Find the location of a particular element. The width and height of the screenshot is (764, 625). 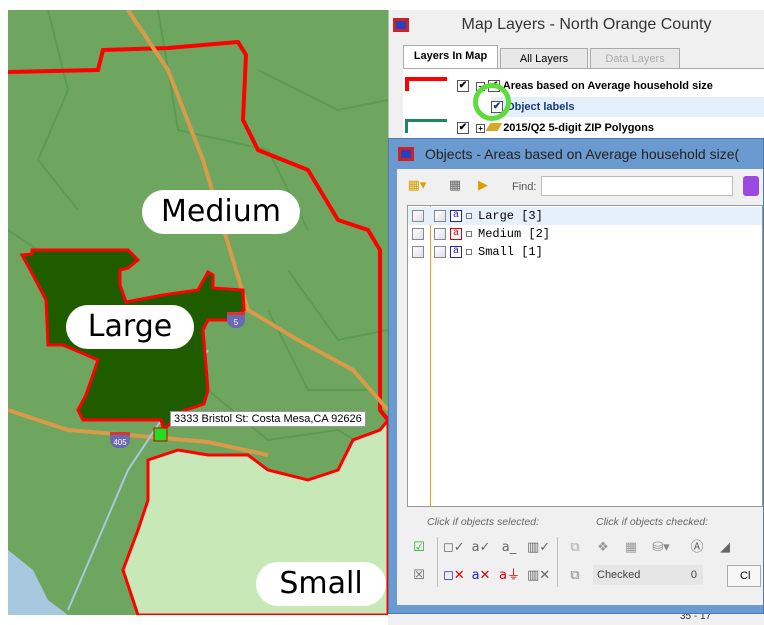

layer-row-object-labels: ✔ Object labels is located at coordinates (627, 107).